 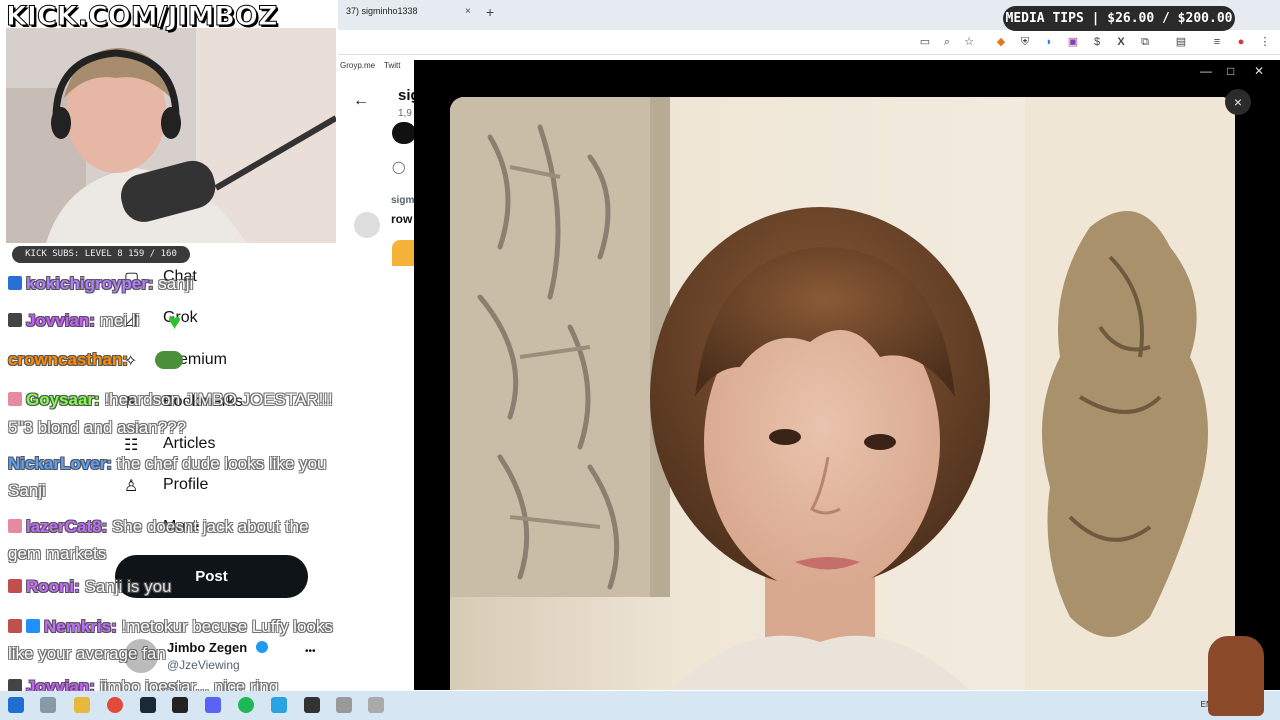 I want to click on task-view-icon, so click(x=48, y=705).